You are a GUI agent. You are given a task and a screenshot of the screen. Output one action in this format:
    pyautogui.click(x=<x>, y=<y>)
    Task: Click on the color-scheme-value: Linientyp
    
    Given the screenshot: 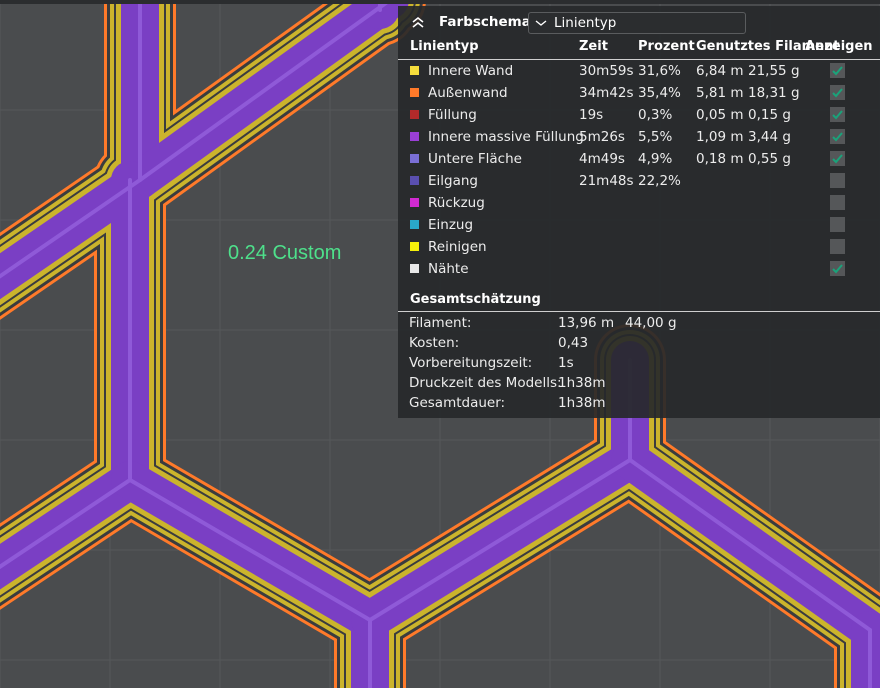 What is the action you would take?
    pyautogui.click(x=585, y=23)
    